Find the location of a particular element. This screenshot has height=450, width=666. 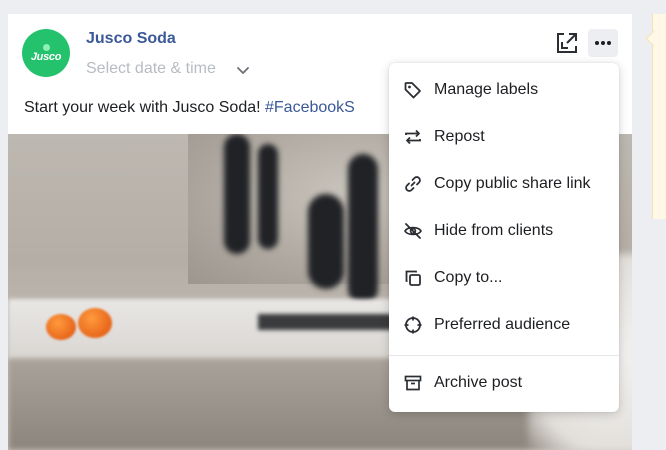

menu-item-label: Manage labels is located at coordinates (486, 89).